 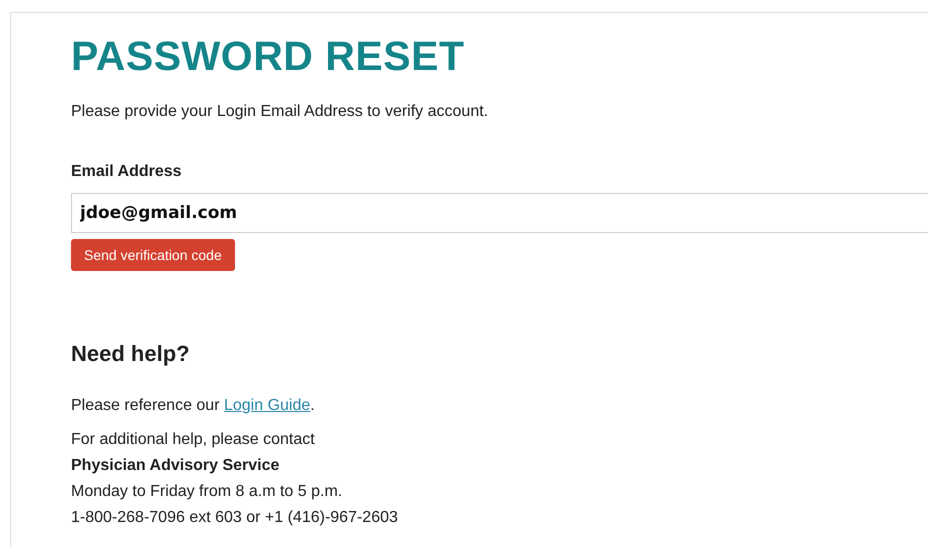 What do you see at coordinates (153, 255) in the screenshot?
I see `send-code-button: Send verification code` at bounding box center [153, 255].